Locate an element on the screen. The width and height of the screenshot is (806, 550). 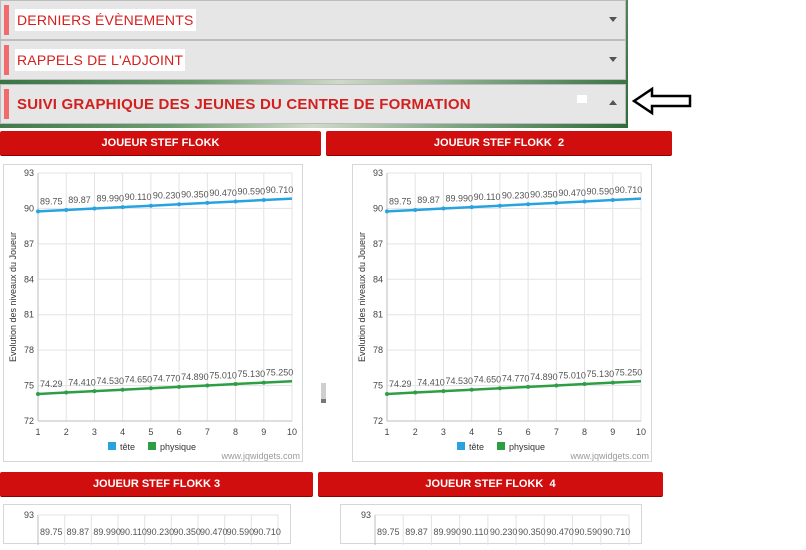
y-tick-label: 78 is located at coordinates (29, 350).